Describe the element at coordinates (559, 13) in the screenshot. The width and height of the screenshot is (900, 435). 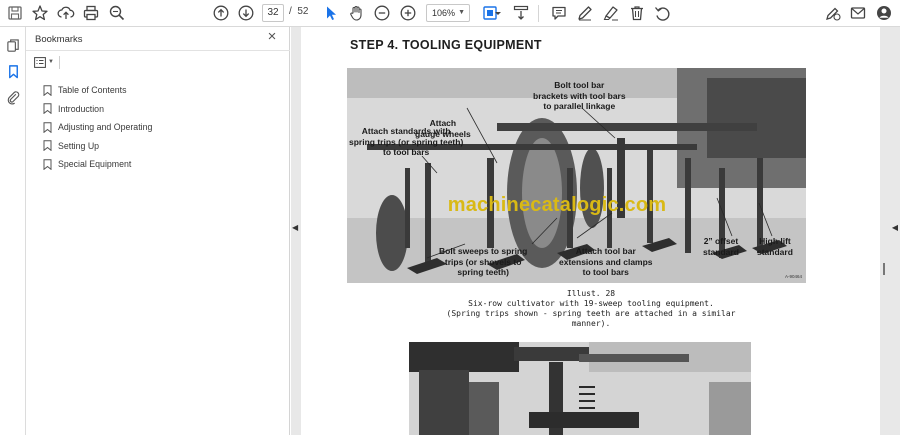
I see `comment-icon` at that location.